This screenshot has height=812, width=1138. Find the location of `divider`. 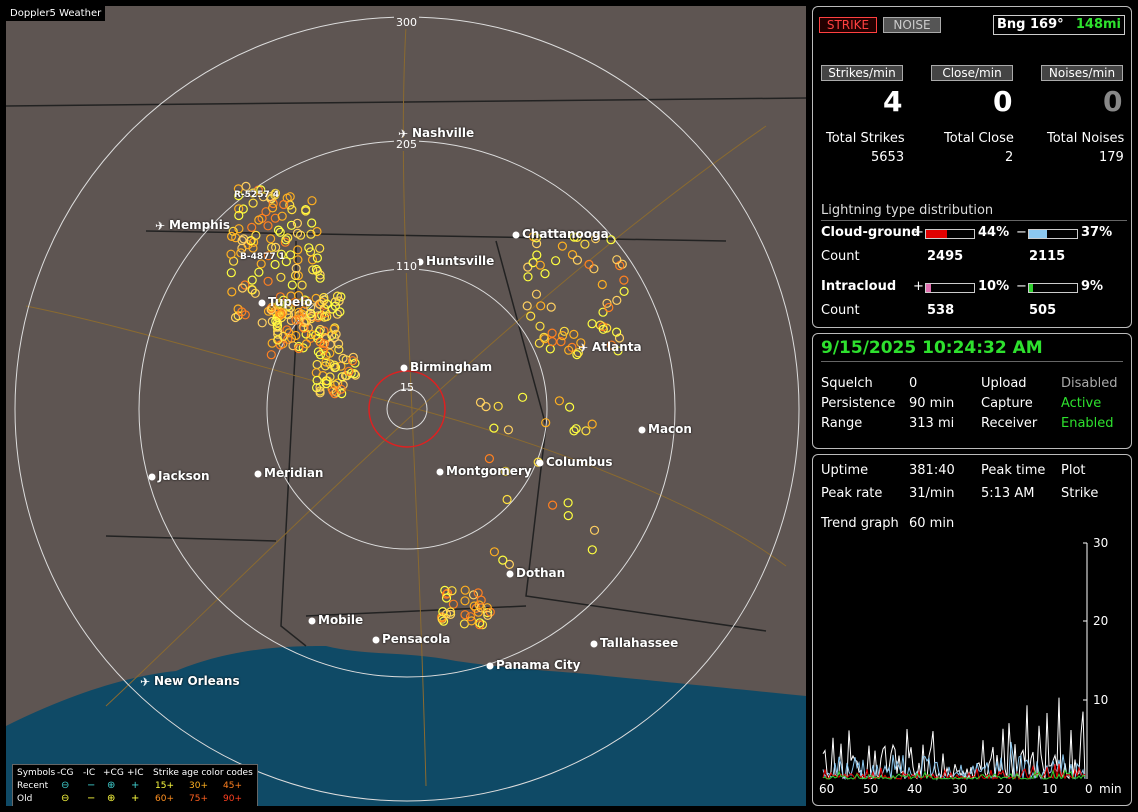

divider is located at coordinates (974, 220).